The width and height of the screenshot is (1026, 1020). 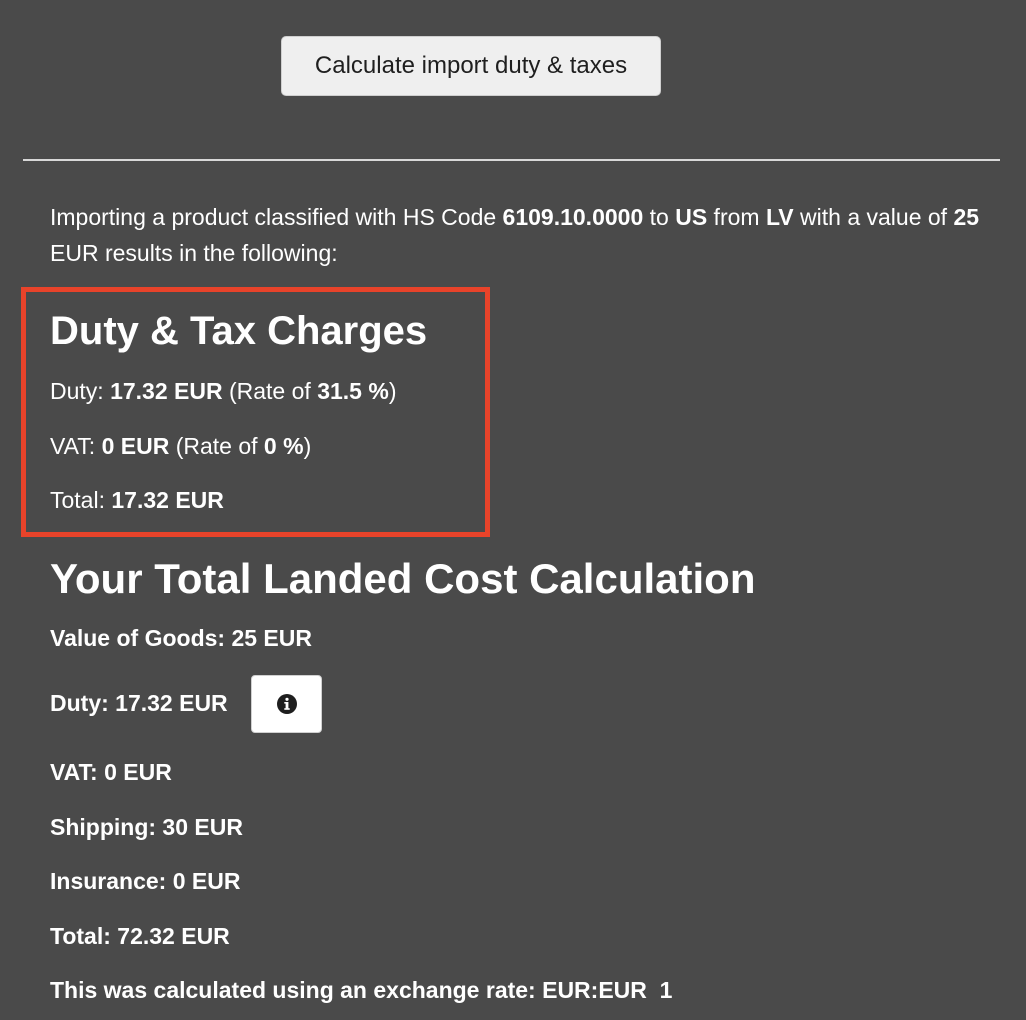 I want to click on summary-text: to, so click(x=659, y=217).